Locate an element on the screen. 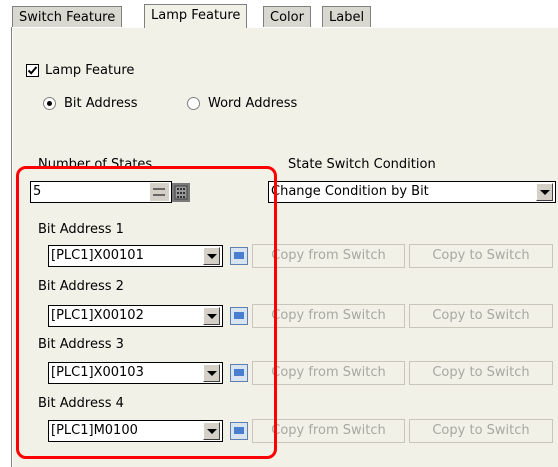 The image size is (558, 467). state-switch-condition-dropdown: Change Condition by Bit is located at coordinates (412, 192).